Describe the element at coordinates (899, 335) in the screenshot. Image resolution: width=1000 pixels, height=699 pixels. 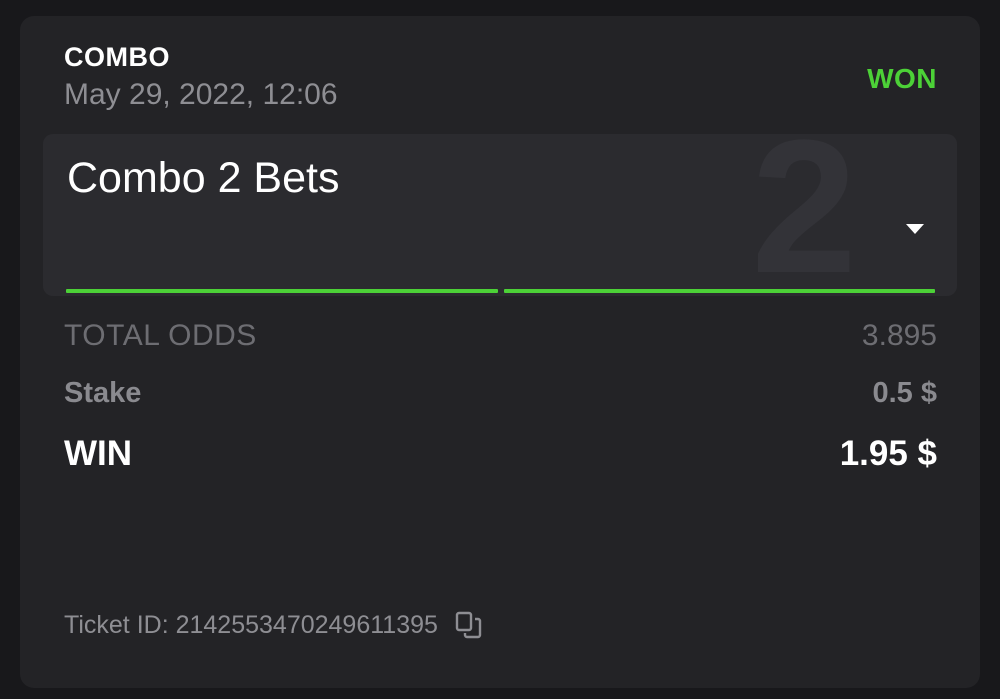
I see `total-odds-value: 3.895` at that location.